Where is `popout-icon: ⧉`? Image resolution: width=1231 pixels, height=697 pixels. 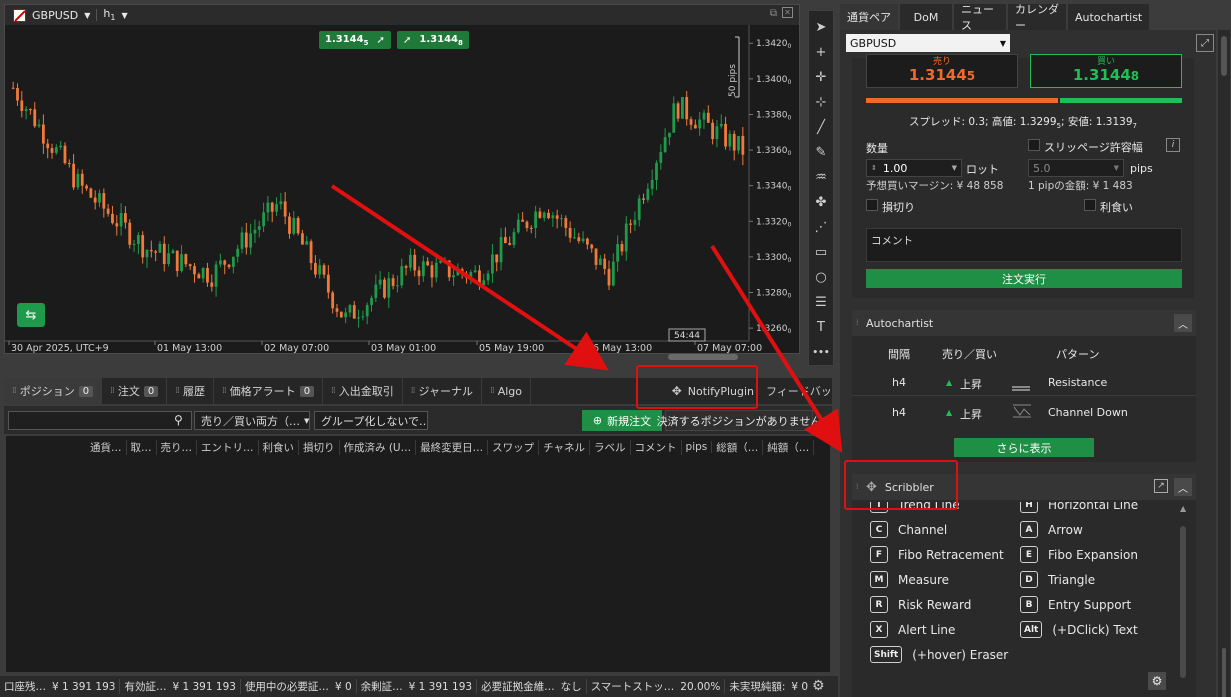 popout-icon: ⧉ is located at coordinates (773, 13).